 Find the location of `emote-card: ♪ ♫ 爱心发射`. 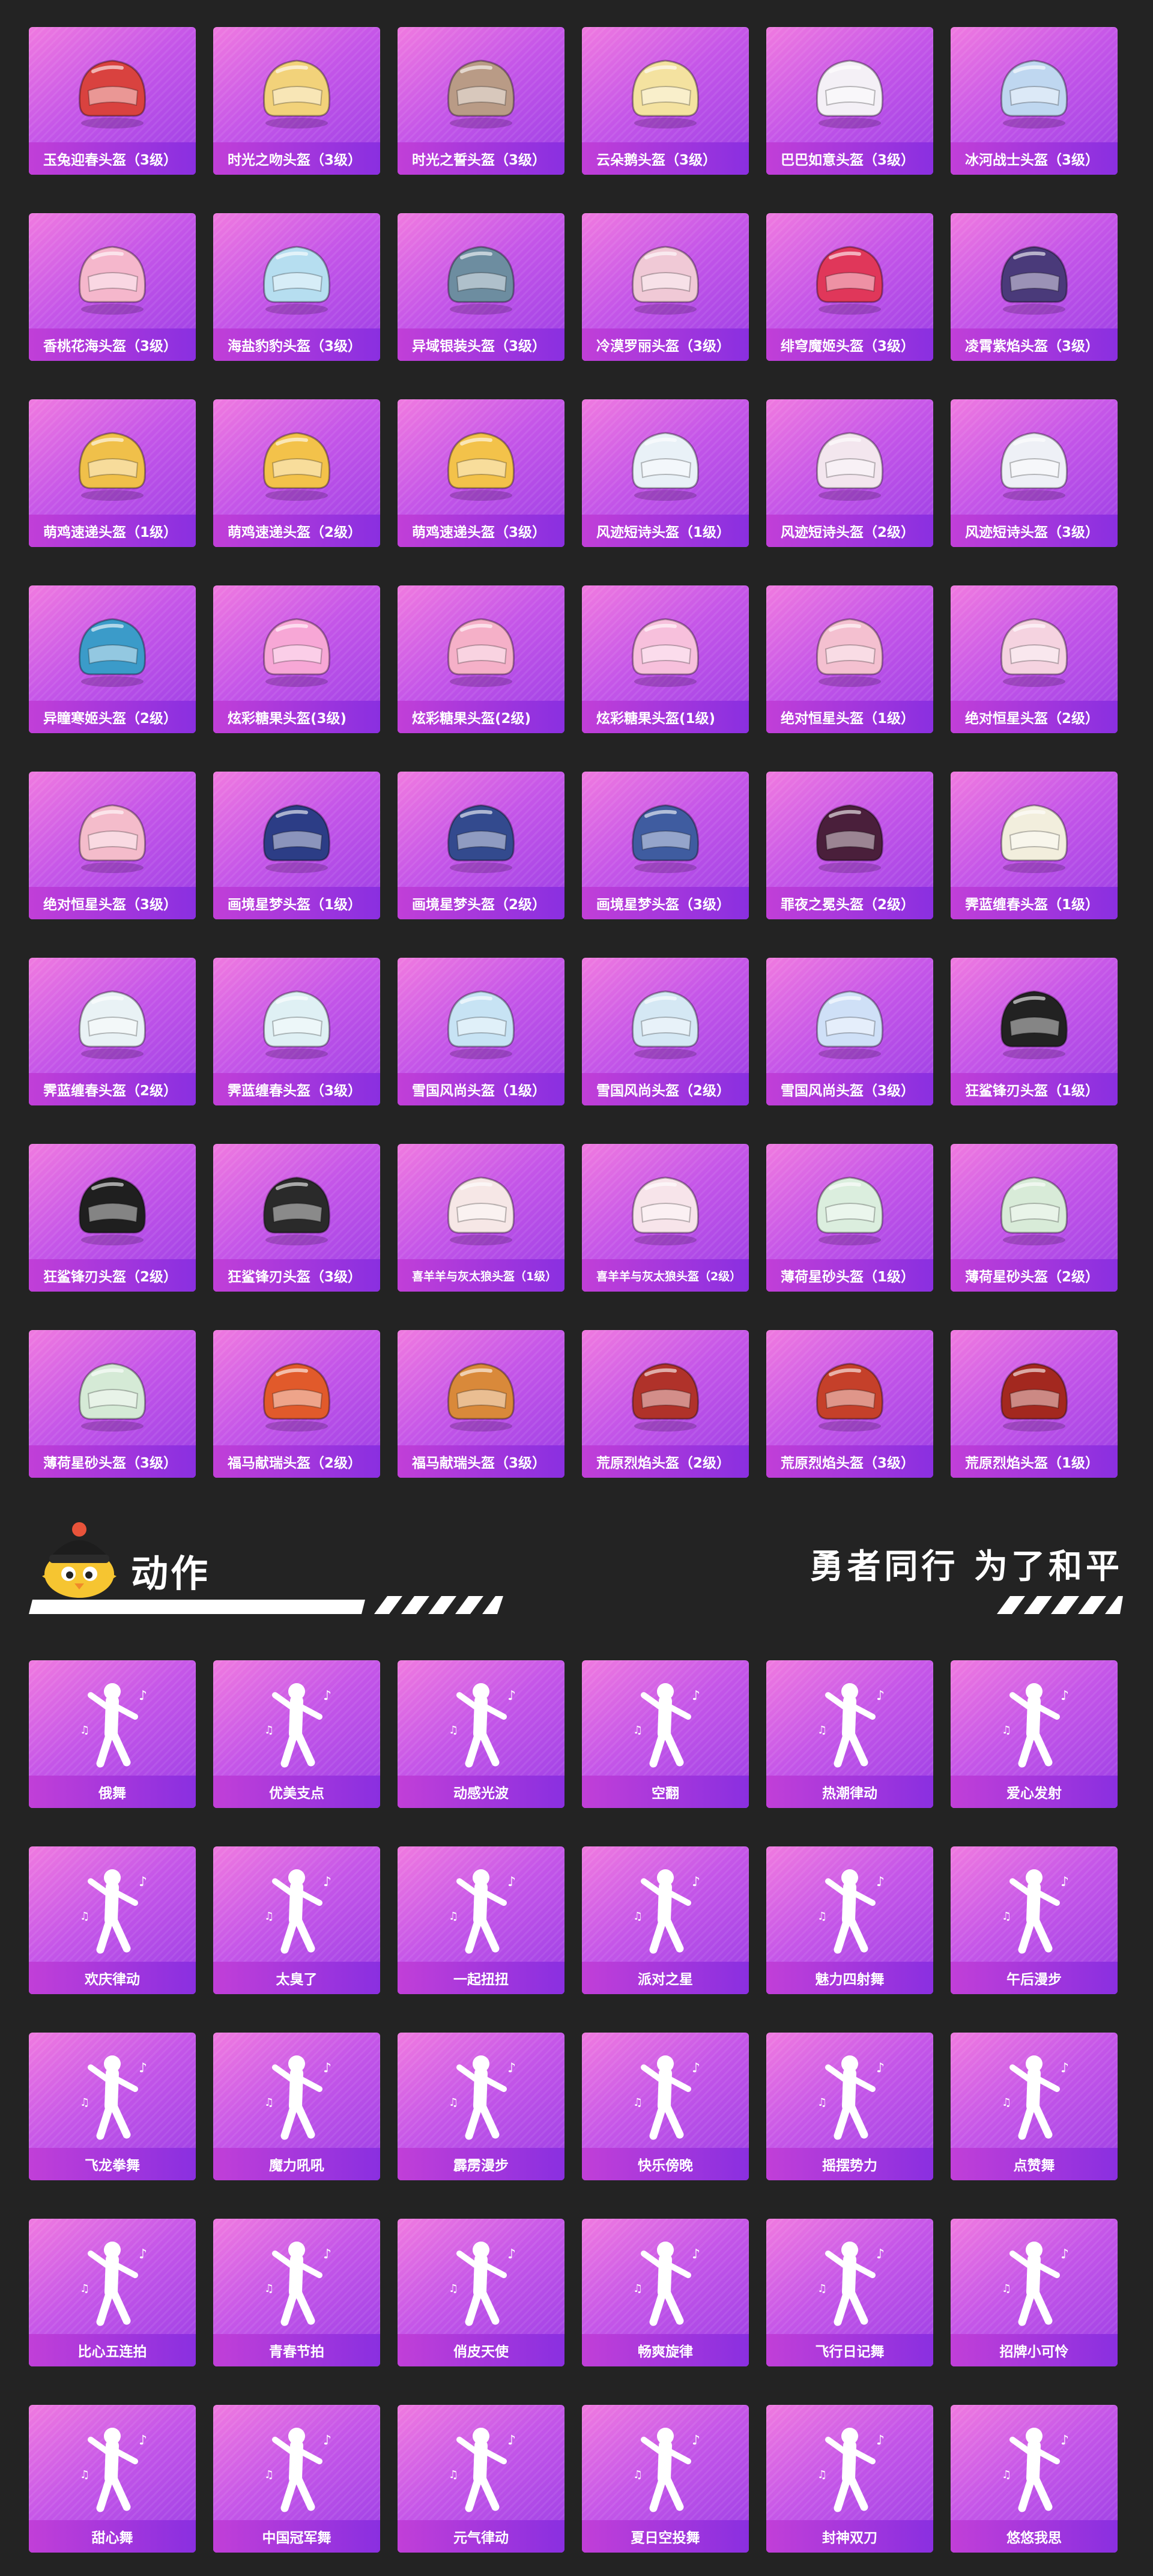

emote-card: ♪ ♫ 爱心发射 is located at coordinates (1034, 1734).